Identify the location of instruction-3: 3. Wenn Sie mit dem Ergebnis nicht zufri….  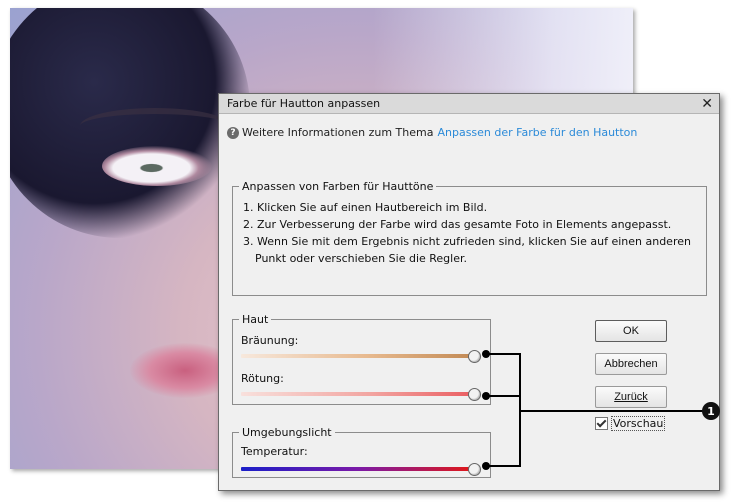
(467, 250).